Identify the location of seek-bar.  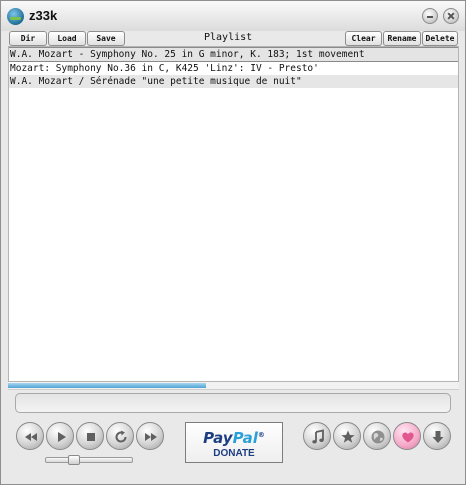
(233, 386).